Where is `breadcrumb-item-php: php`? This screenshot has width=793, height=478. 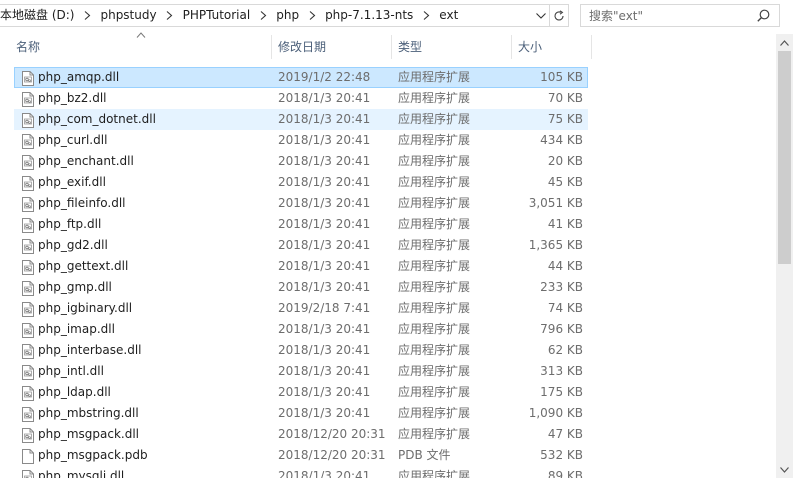
breadcrumb-item-php: php is located at coordinates (287, 15).